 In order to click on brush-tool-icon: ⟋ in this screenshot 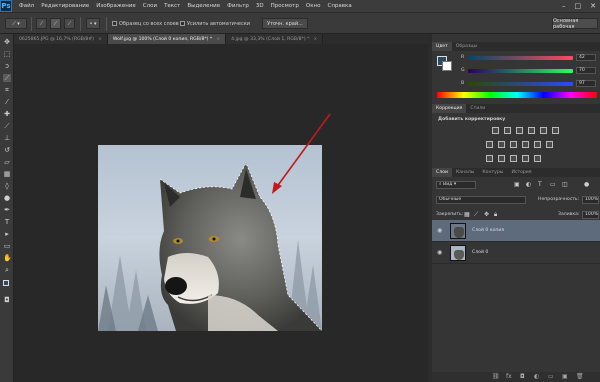, I will do `click(7, 126)`.